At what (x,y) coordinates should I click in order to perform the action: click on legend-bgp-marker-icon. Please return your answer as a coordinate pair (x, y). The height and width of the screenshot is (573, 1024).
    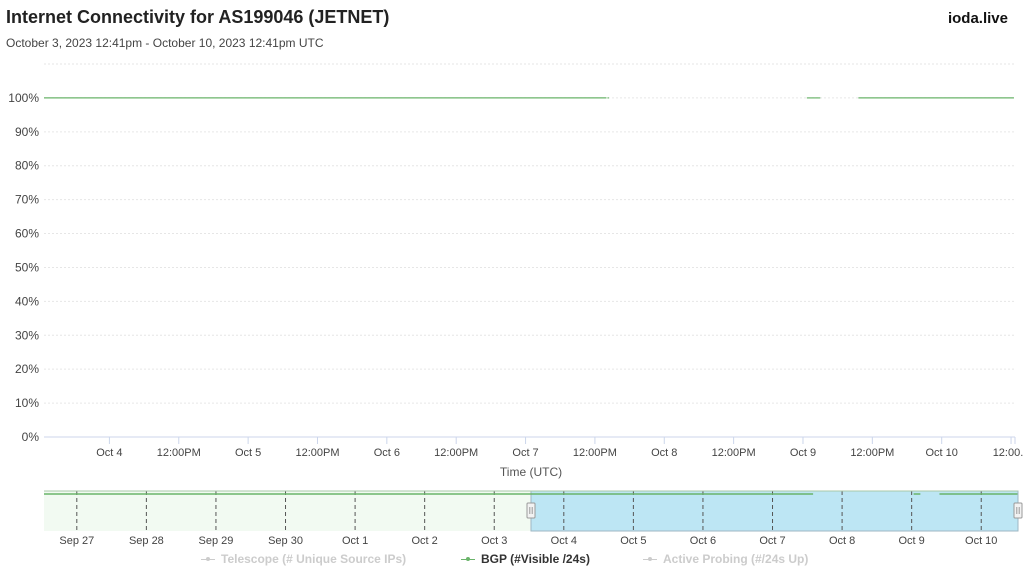
    Looking at the image, I should click on (468, 559).